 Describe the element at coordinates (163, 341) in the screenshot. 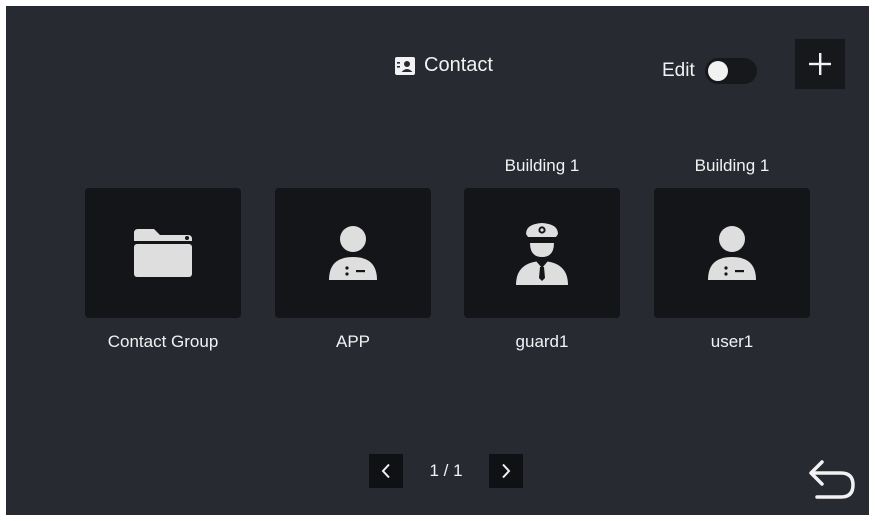

I see `tile-label: Contact Group` at that location.